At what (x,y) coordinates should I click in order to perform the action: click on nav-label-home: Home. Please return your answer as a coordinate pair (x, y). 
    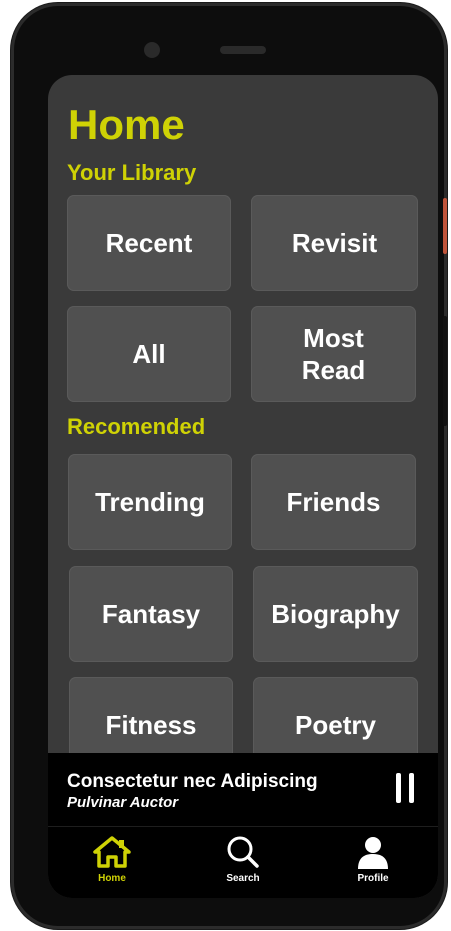
    Looking at the image, I should click on (112, 878).